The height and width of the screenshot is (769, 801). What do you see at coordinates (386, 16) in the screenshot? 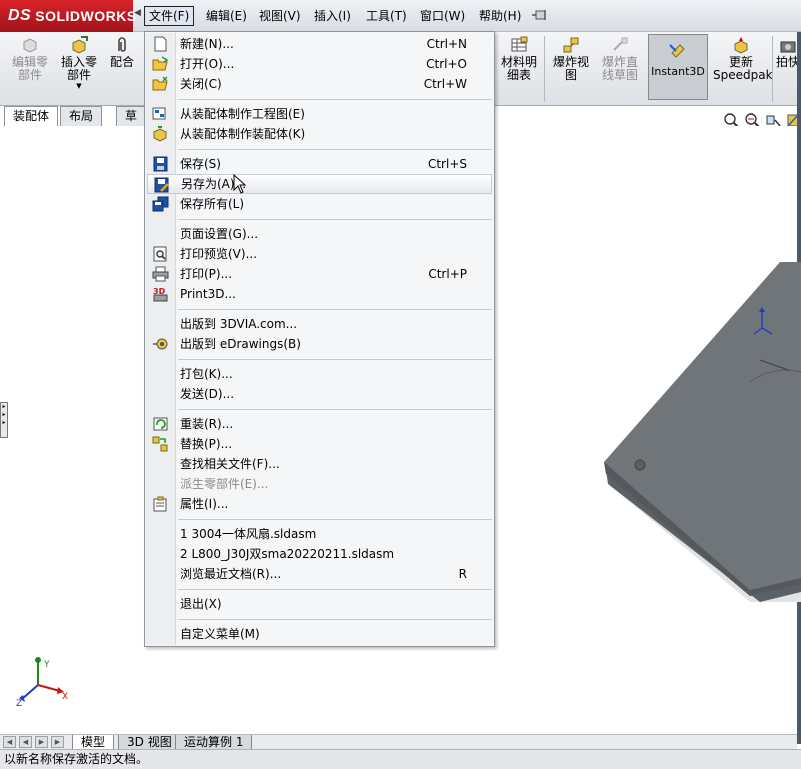
I see `menu-tools: 工具(T)` at bounding box center [386, 16].